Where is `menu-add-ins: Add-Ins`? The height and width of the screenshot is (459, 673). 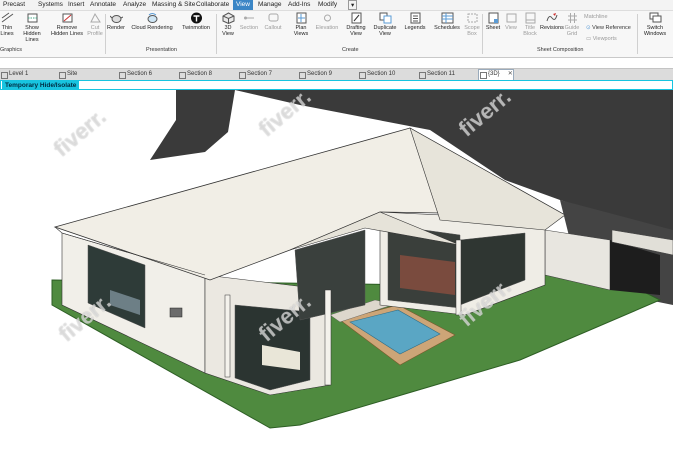
menu-add-ins: Add-Ins is located at coordinates (299, 4).